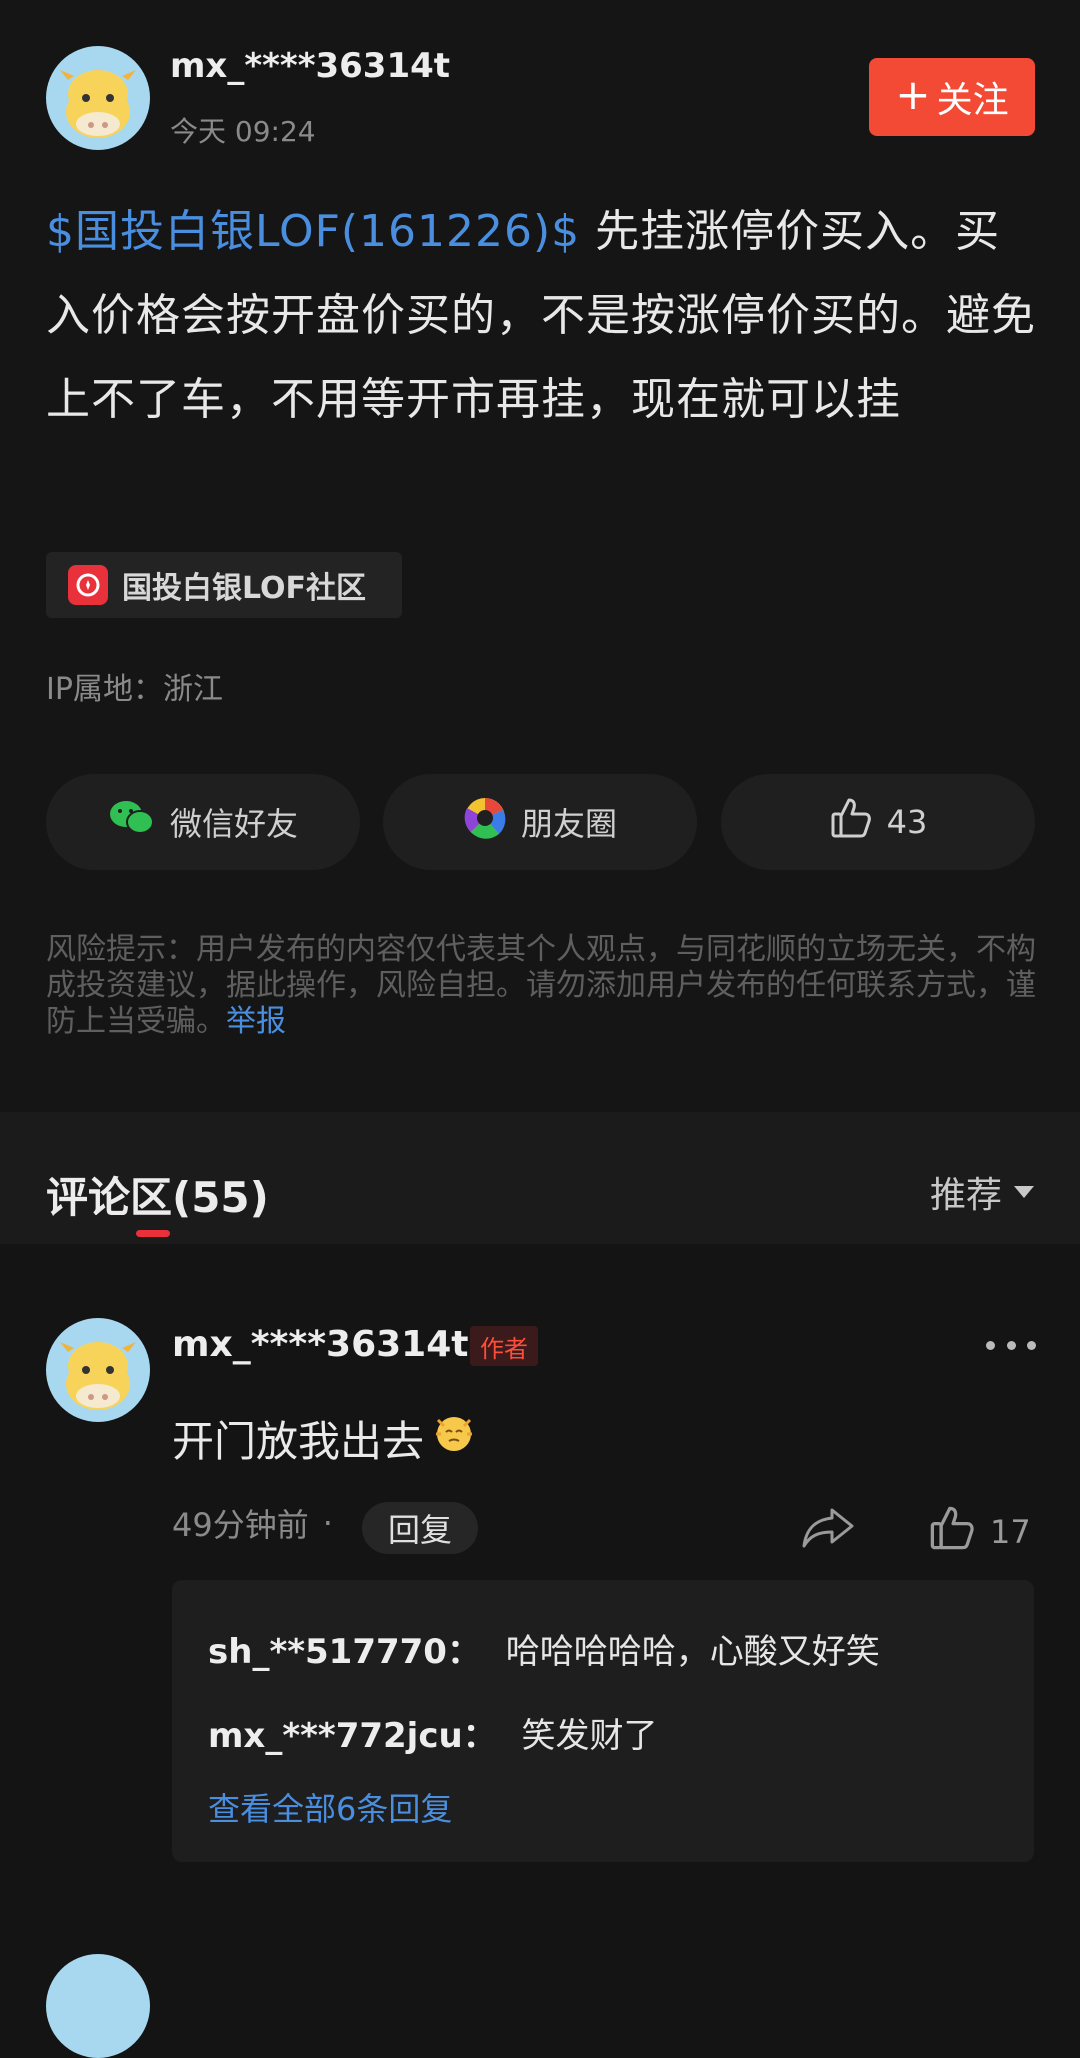 This screenshot has width=1080, height=2058. Describe the element at coordinates (485, 822) in the screenshot. I see `moments-icon` at that location.